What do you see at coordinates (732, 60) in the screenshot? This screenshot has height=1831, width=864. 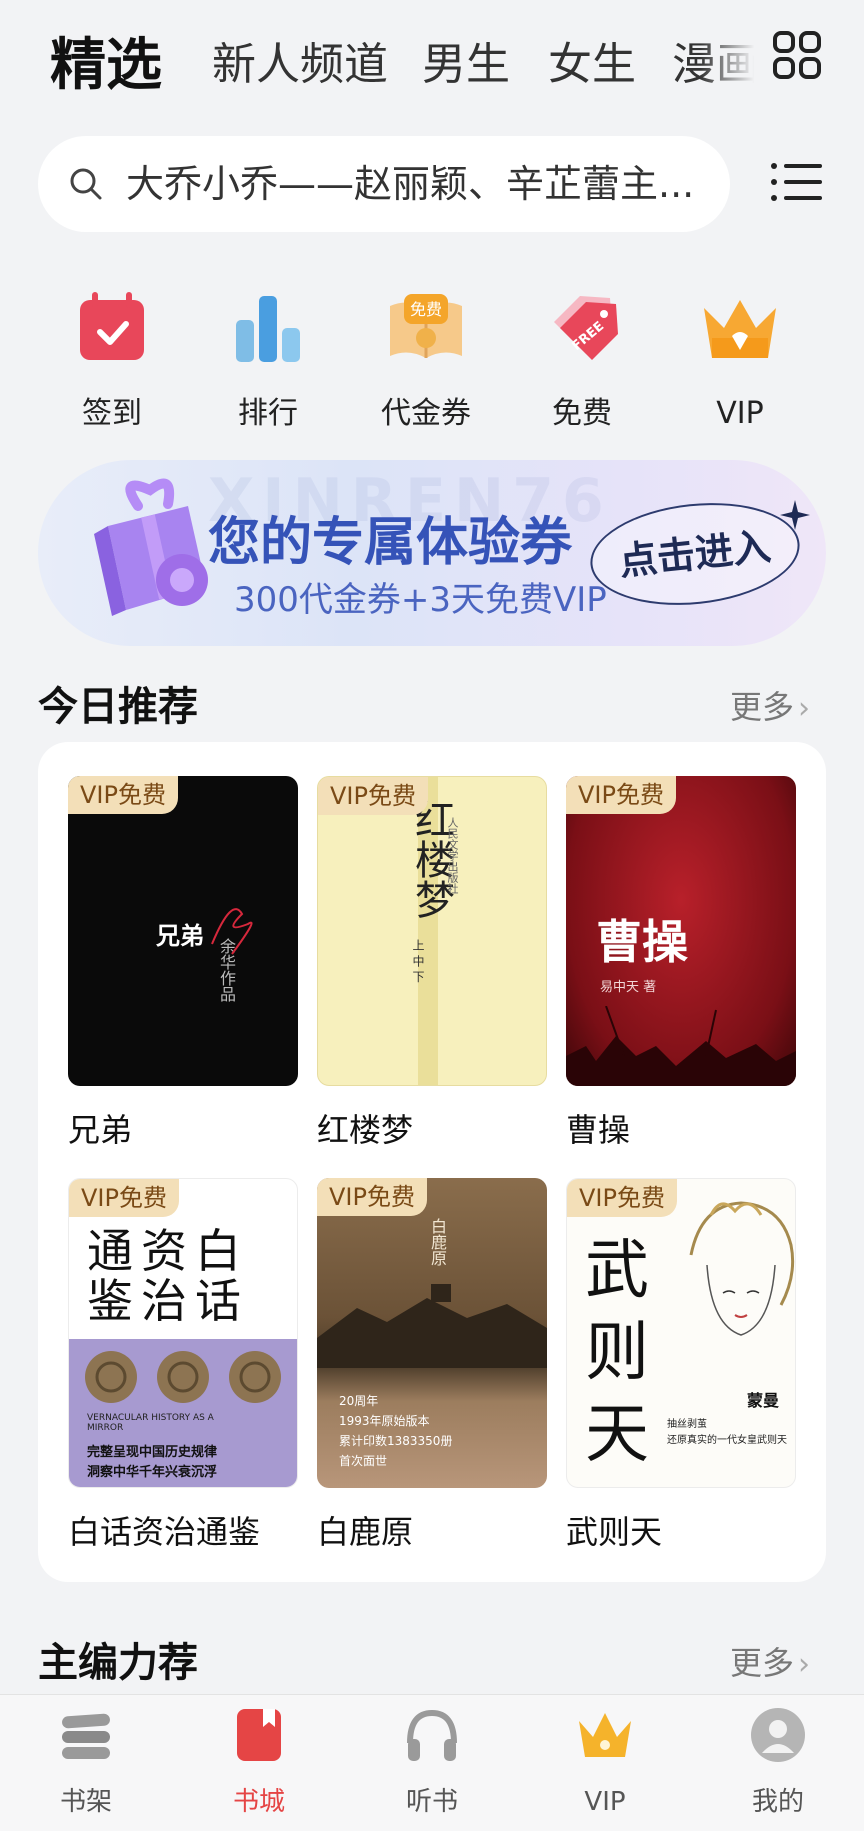 I see `tab-fade-overlay` at bounding box center [732, 60].